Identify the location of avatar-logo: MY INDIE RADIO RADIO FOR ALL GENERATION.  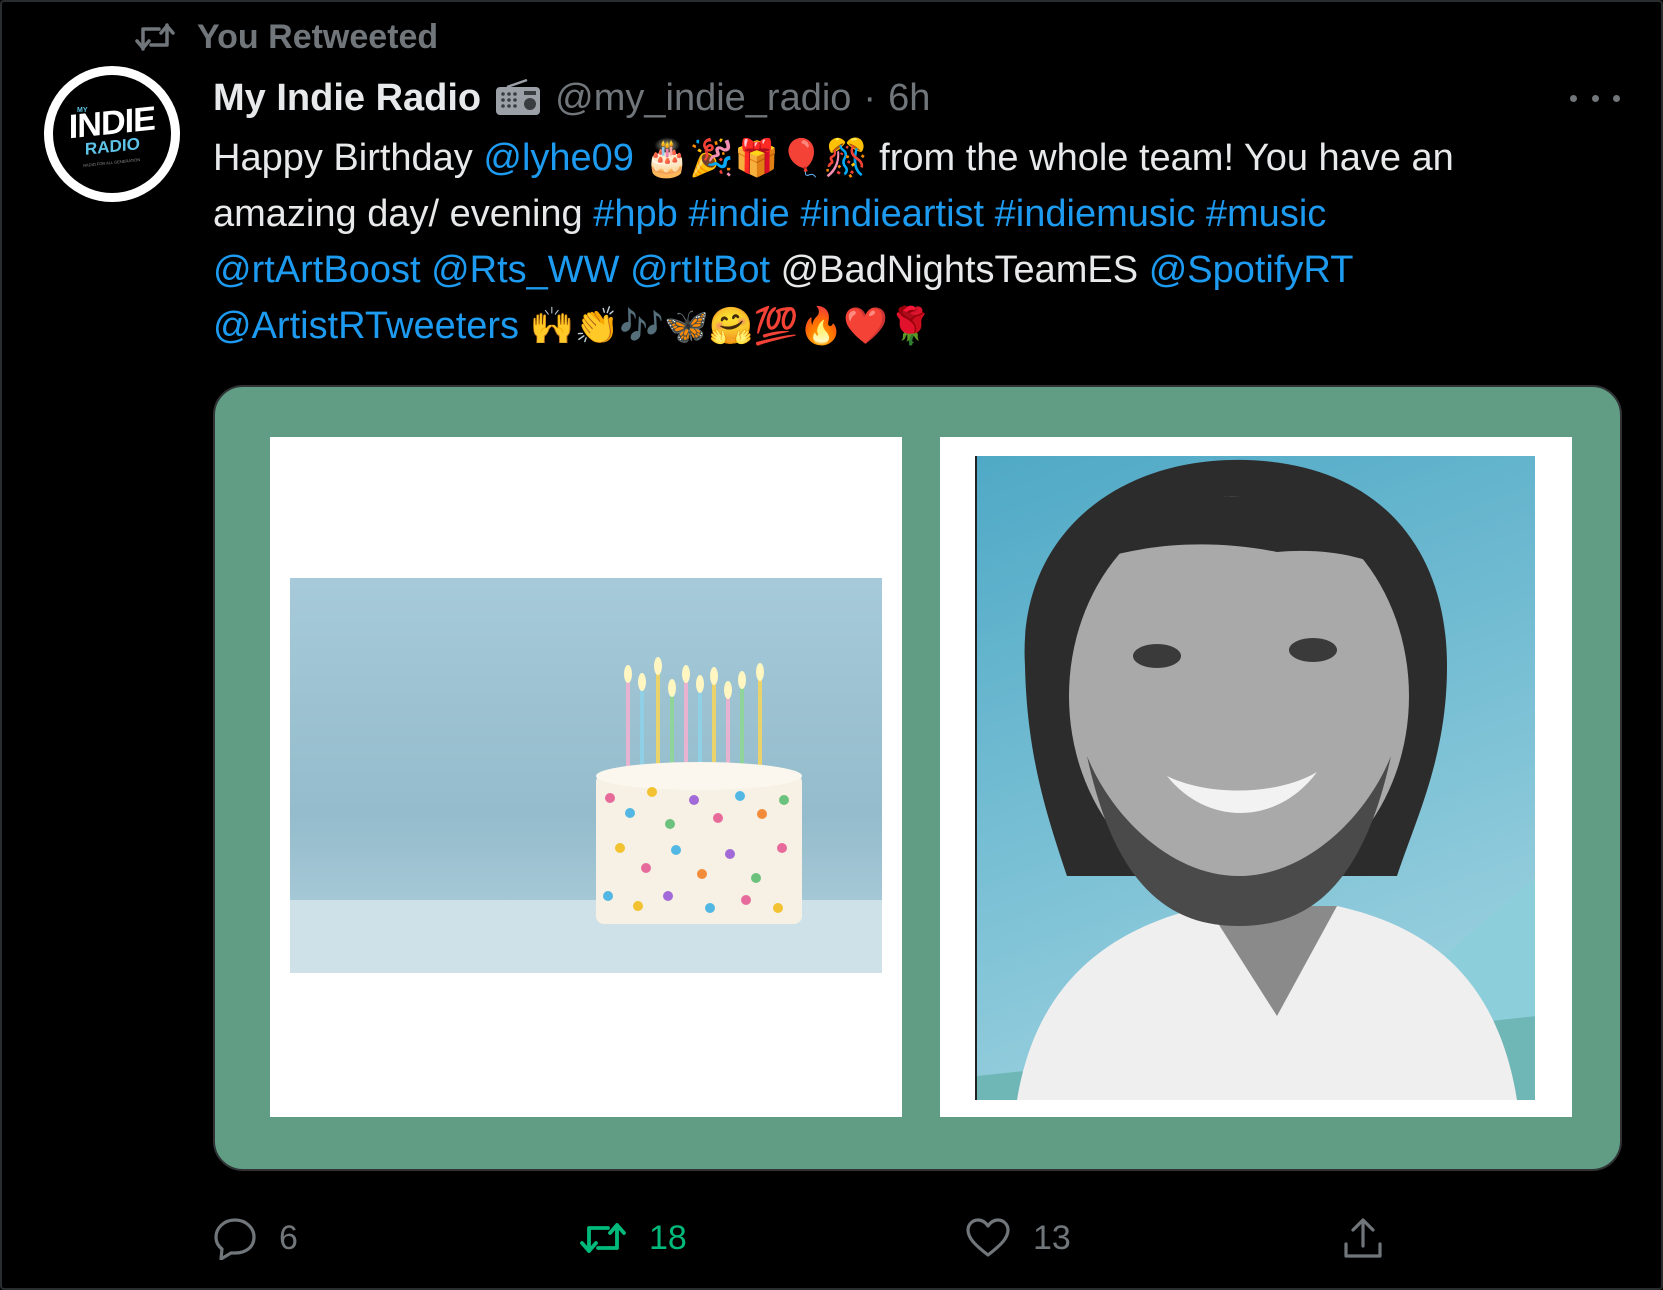
(112, 134).